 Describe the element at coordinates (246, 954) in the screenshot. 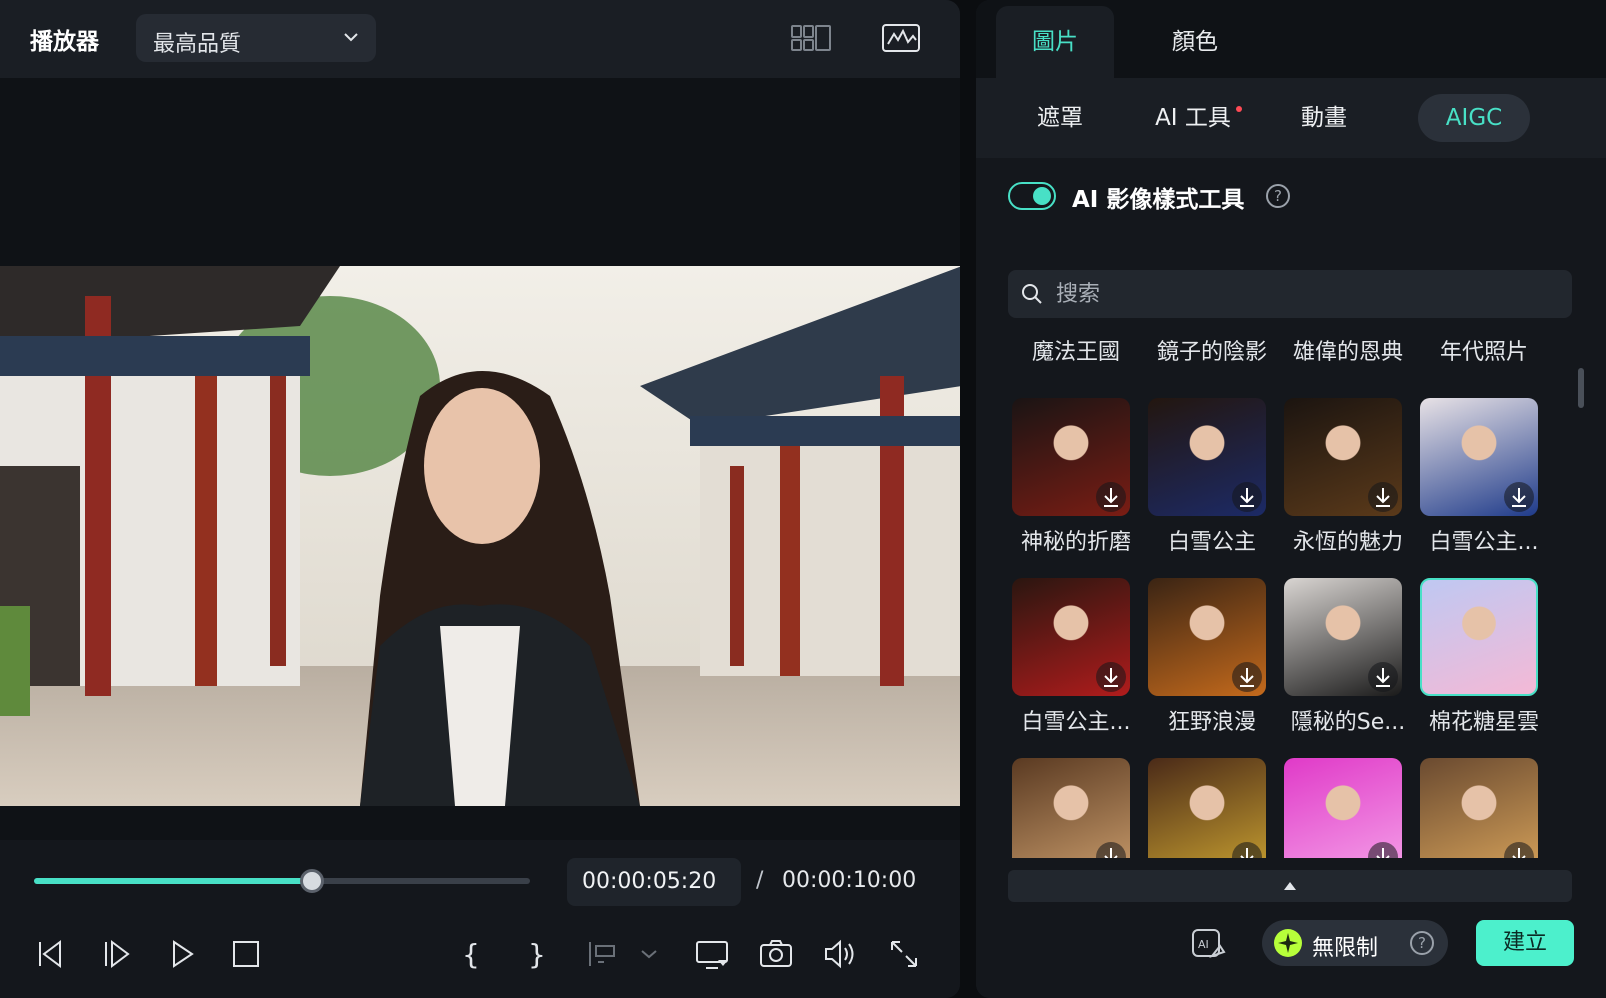

I see `stop-icon` at that location.